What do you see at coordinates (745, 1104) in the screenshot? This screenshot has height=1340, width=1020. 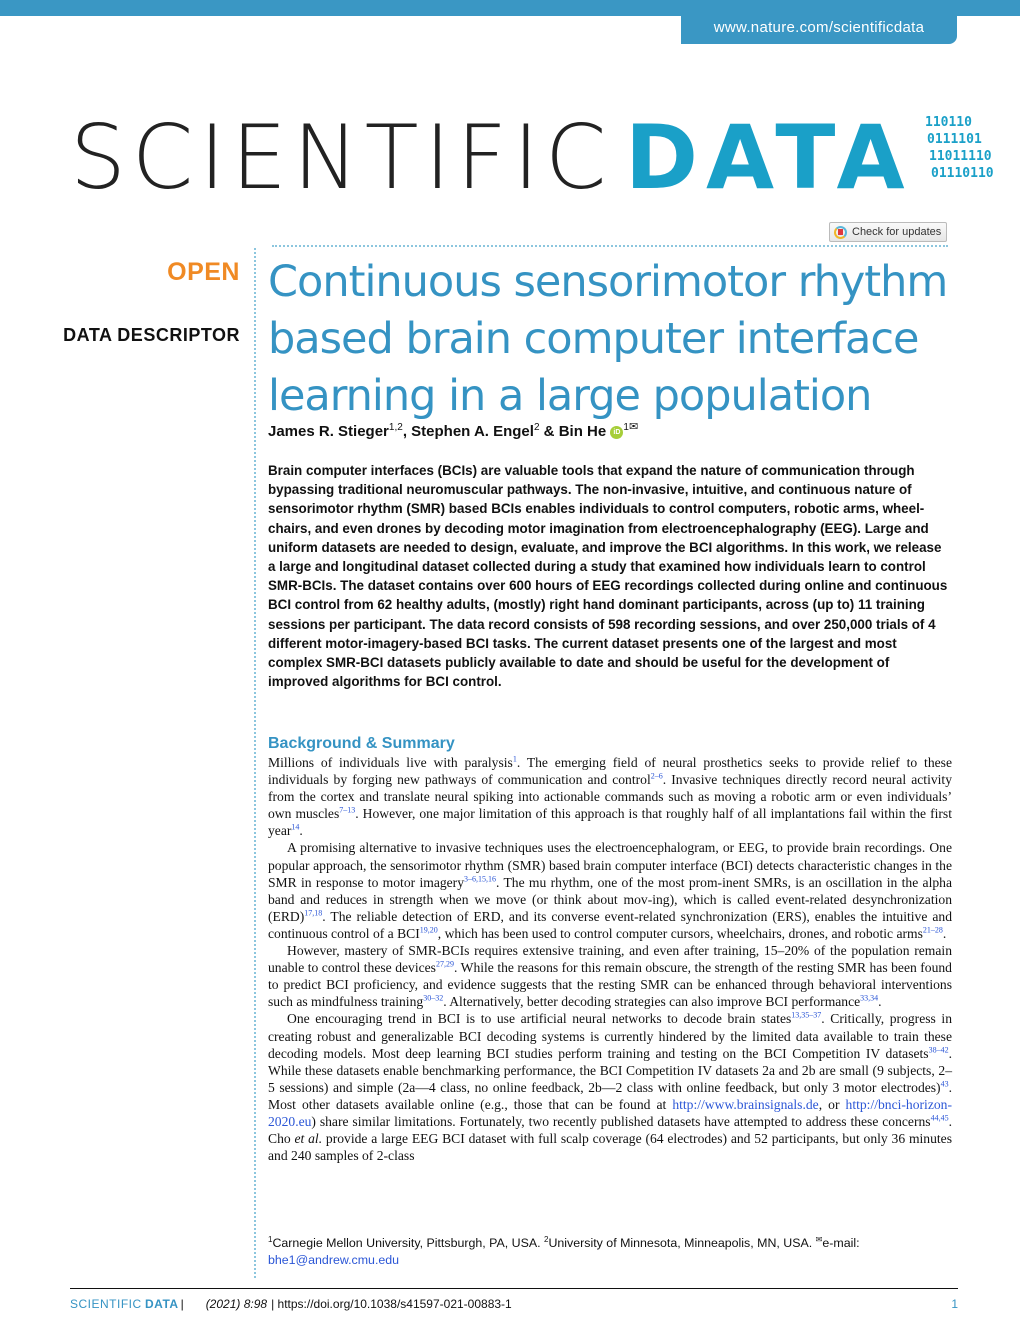 I see `external-link: http://www.brainsignals.de` at bounding box center [745, 1104].